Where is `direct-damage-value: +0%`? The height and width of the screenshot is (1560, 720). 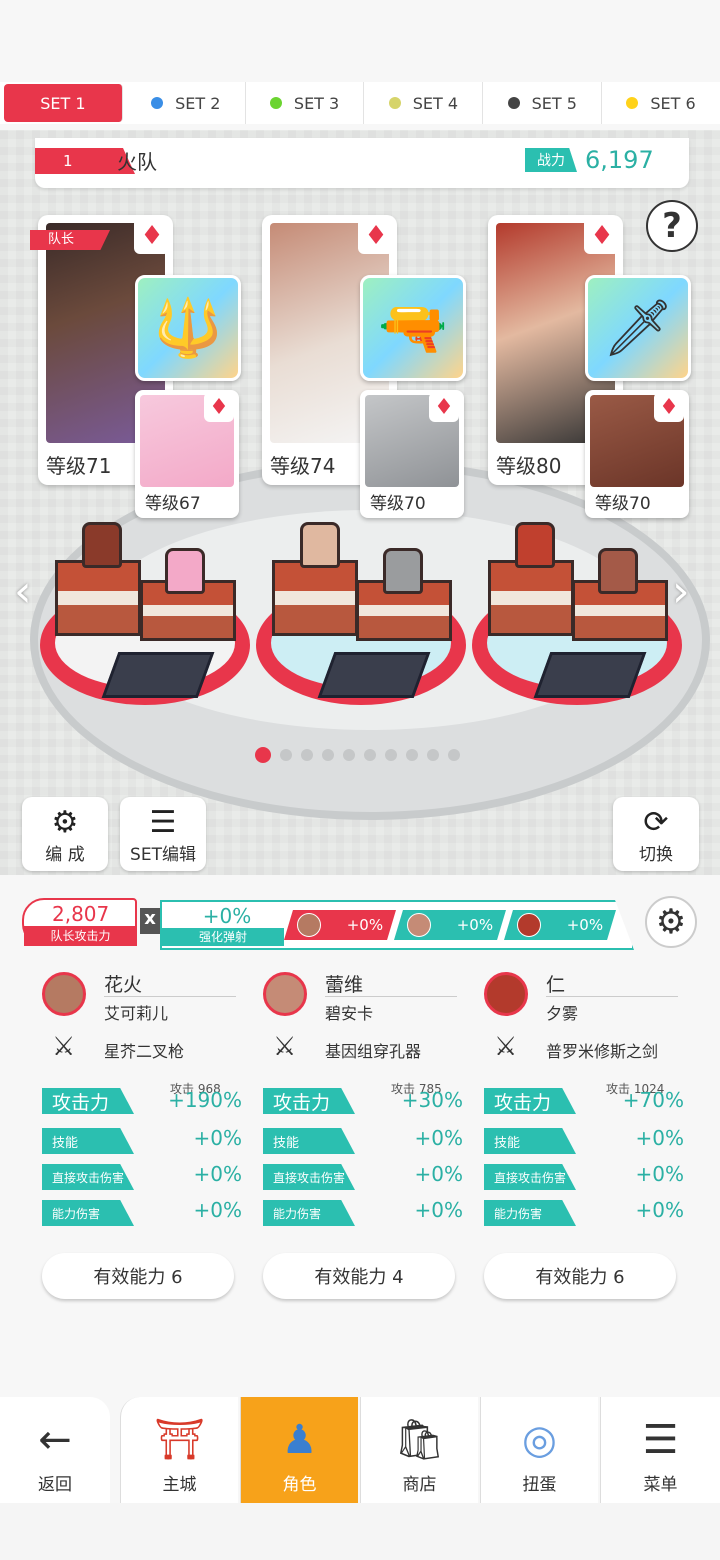 direct-damage-value: +0% is located at coordinates (439, 1174).